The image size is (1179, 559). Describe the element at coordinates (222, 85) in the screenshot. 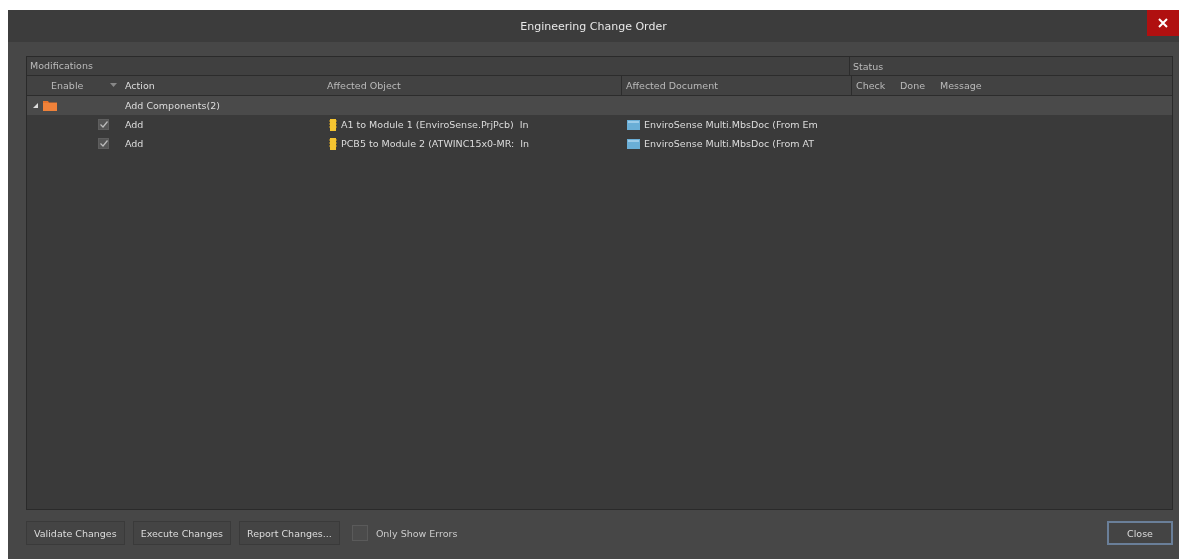

I see `column-header: Action` at that location.